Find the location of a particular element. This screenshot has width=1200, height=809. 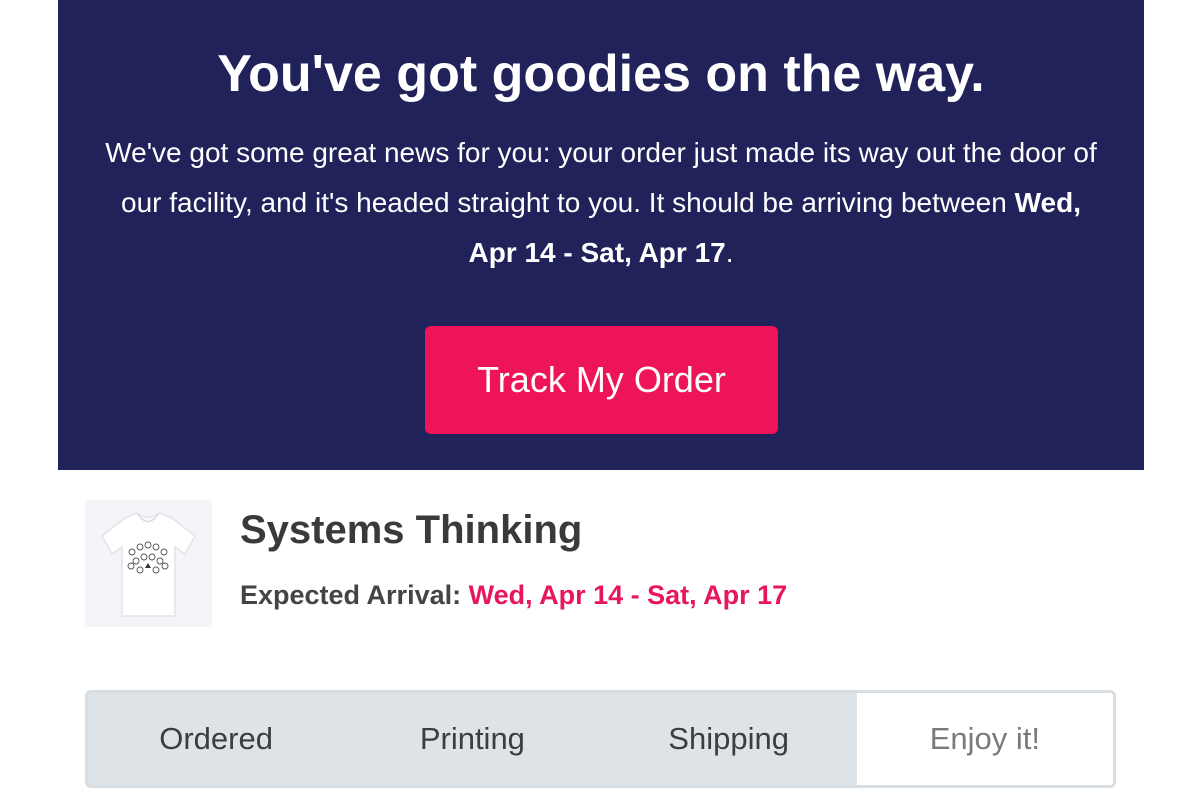

tshirt-icon is located at coordinates (148, 564).